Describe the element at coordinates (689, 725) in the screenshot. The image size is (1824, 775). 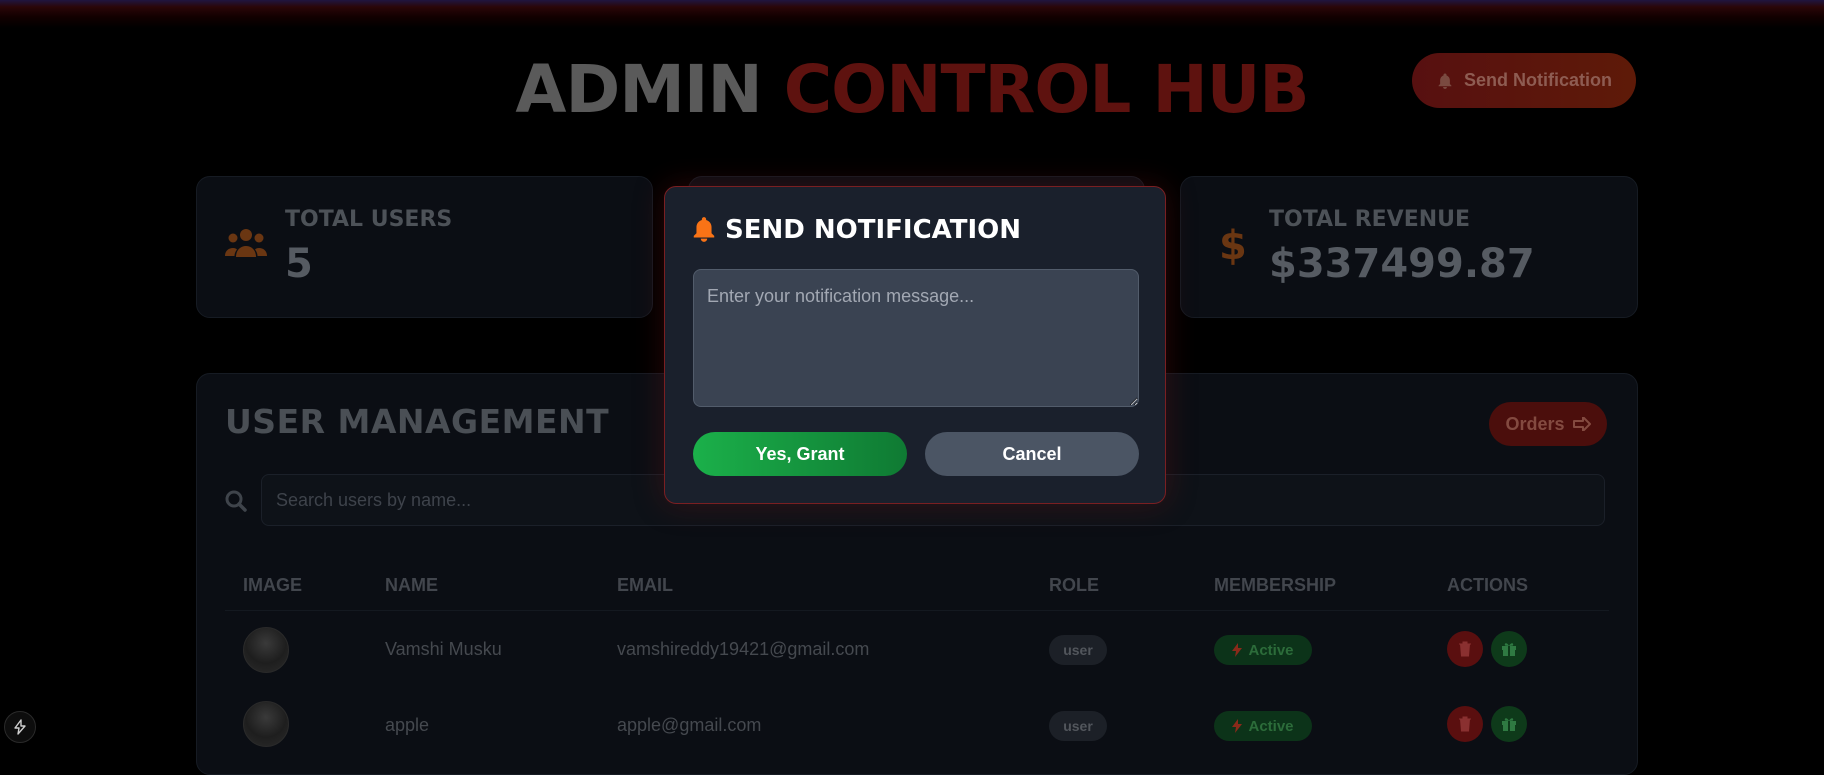
I see `user-email: apple@gmail.com` at that location.